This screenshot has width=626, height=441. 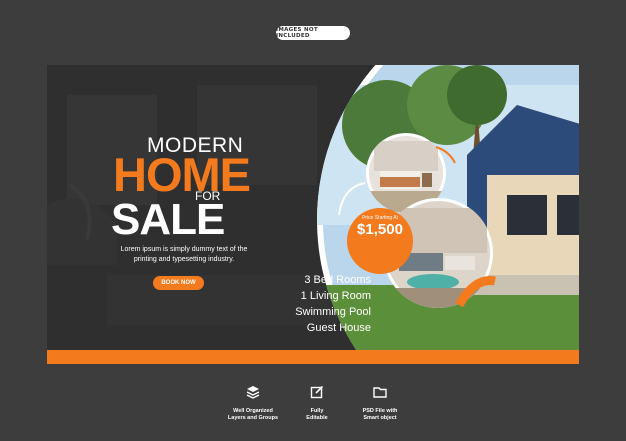 What do you see at coordinates (380, 392) in the screenshot?
I see `folder-icon` at bounding box center [380, 392].